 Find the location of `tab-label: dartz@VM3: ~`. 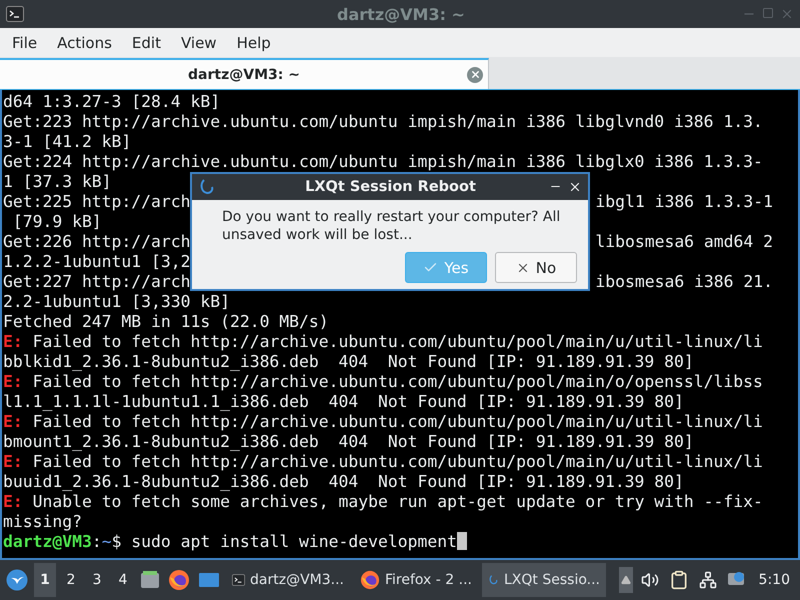

tab-label: dartz@VM3: ~ is located at coordinates (244, 74).